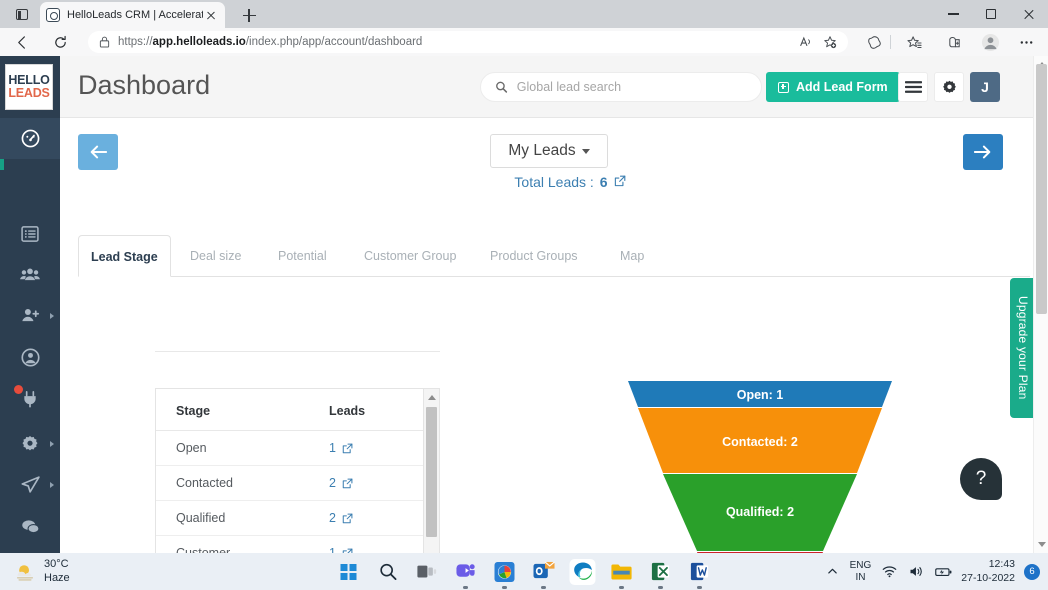 This screenshot has width=1048, height=590. I want to click on help-label: ?, so click(981, 478).